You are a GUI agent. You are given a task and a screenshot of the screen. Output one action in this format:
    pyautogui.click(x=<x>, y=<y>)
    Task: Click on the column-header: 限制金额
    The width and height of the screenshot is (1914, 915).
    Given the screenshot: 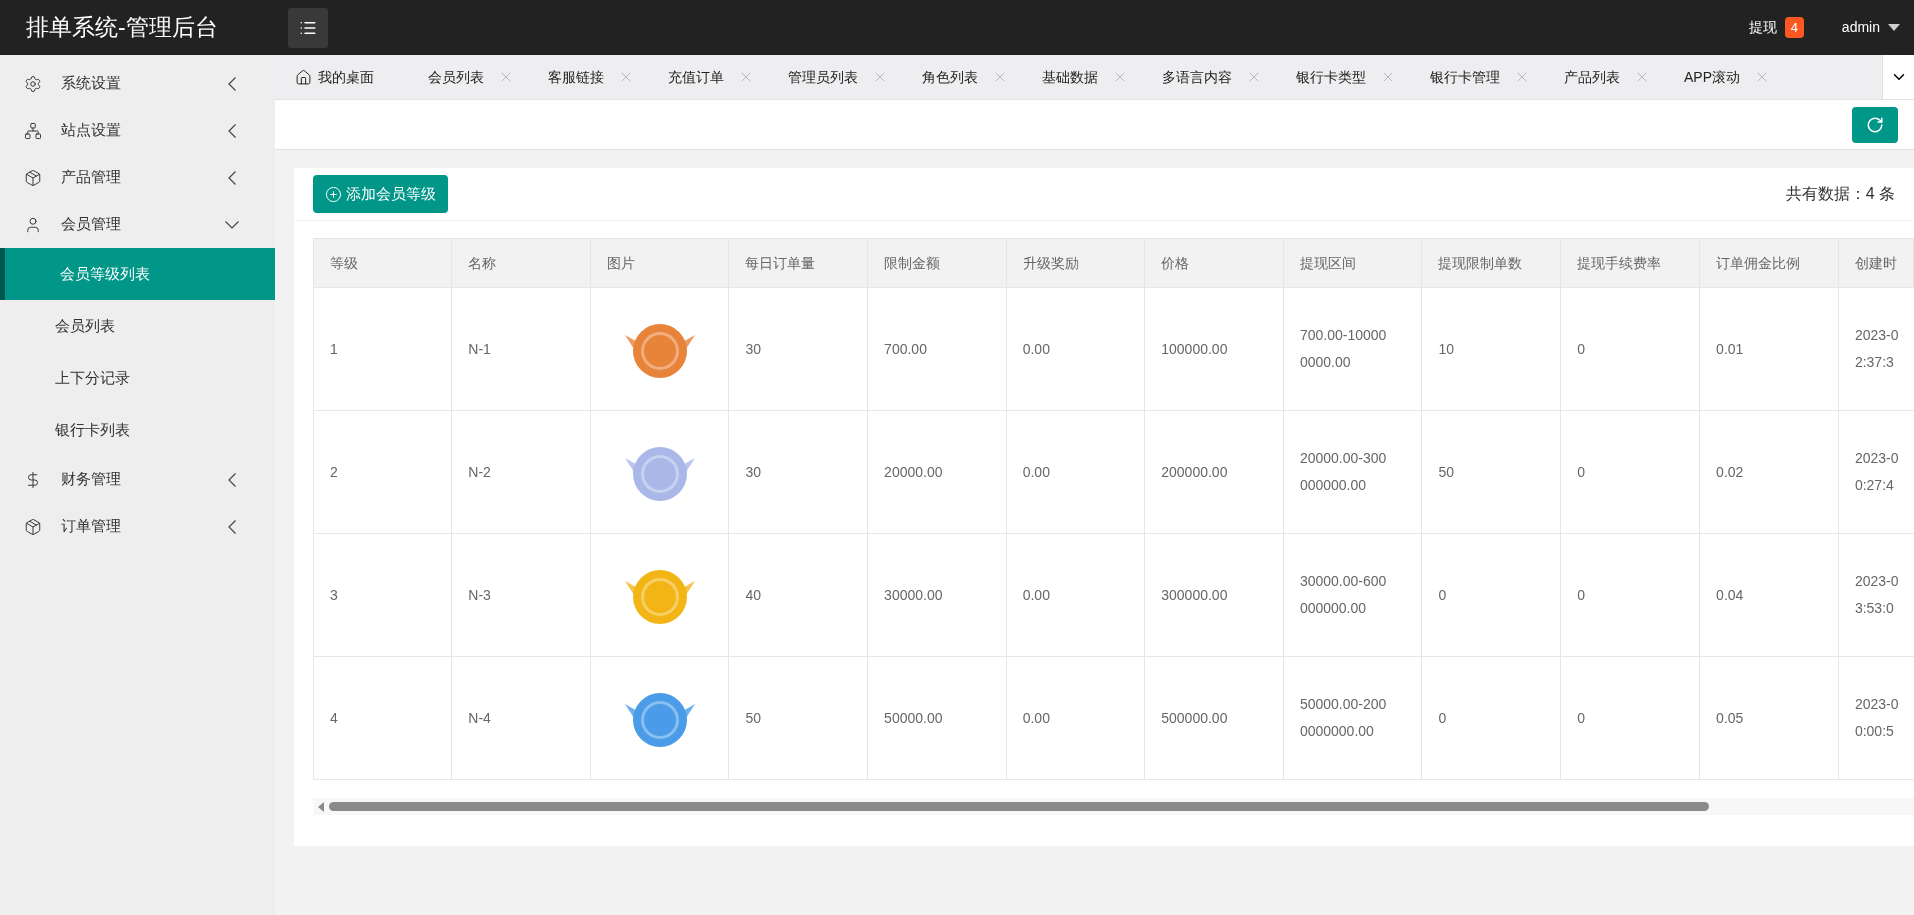 What is the action you would take?
    pyautogui.click(x=937, y=263)
    